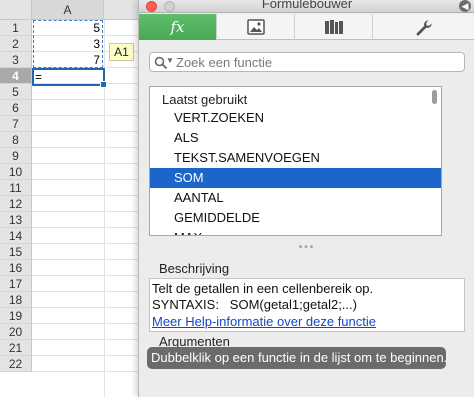 This screenshot has height=397, width=474. I want to click on panel-toolbar: fx, so click(306, 27).